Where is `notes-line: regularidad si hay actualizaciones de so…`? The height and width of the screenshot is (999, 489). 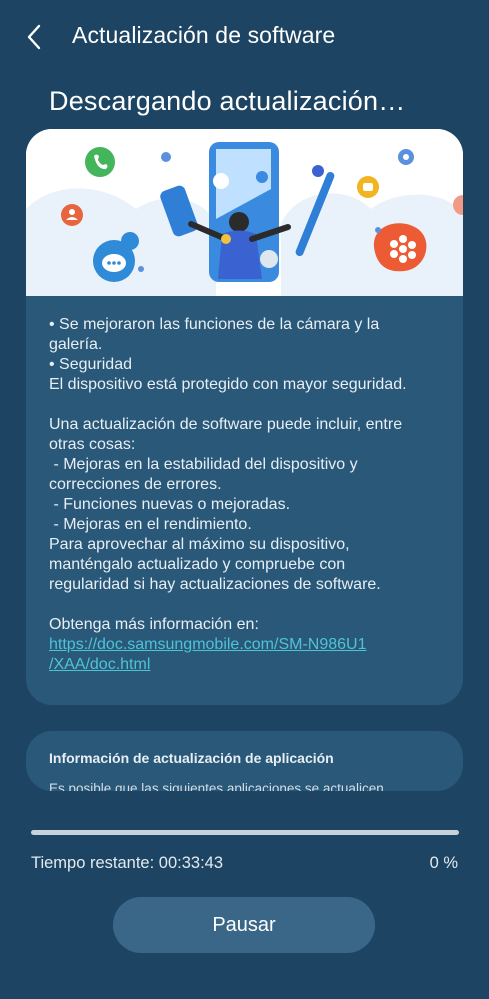
notes-line: regularidad si hay actualizaciones de so… is located at coordinates (215, 584).